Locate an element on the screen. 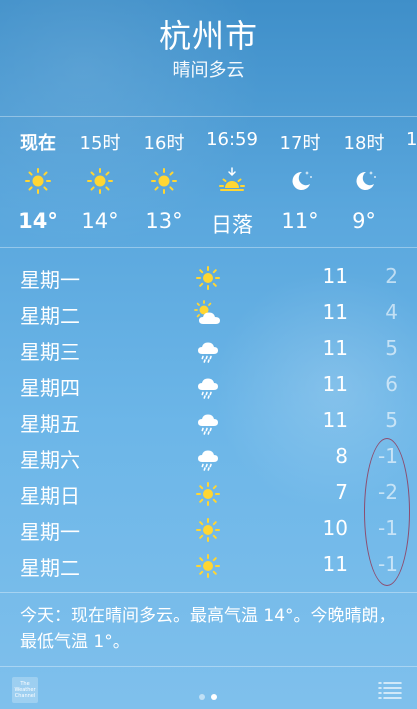  city-list-icon is located at coordinates (390, 690).